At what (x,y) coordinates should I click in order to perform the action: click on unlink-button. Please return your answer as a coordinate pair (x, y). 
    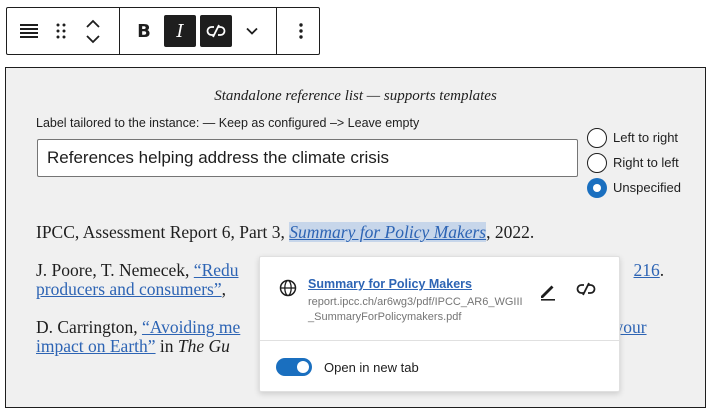
    Looking at the image, I should click on (216, 31).